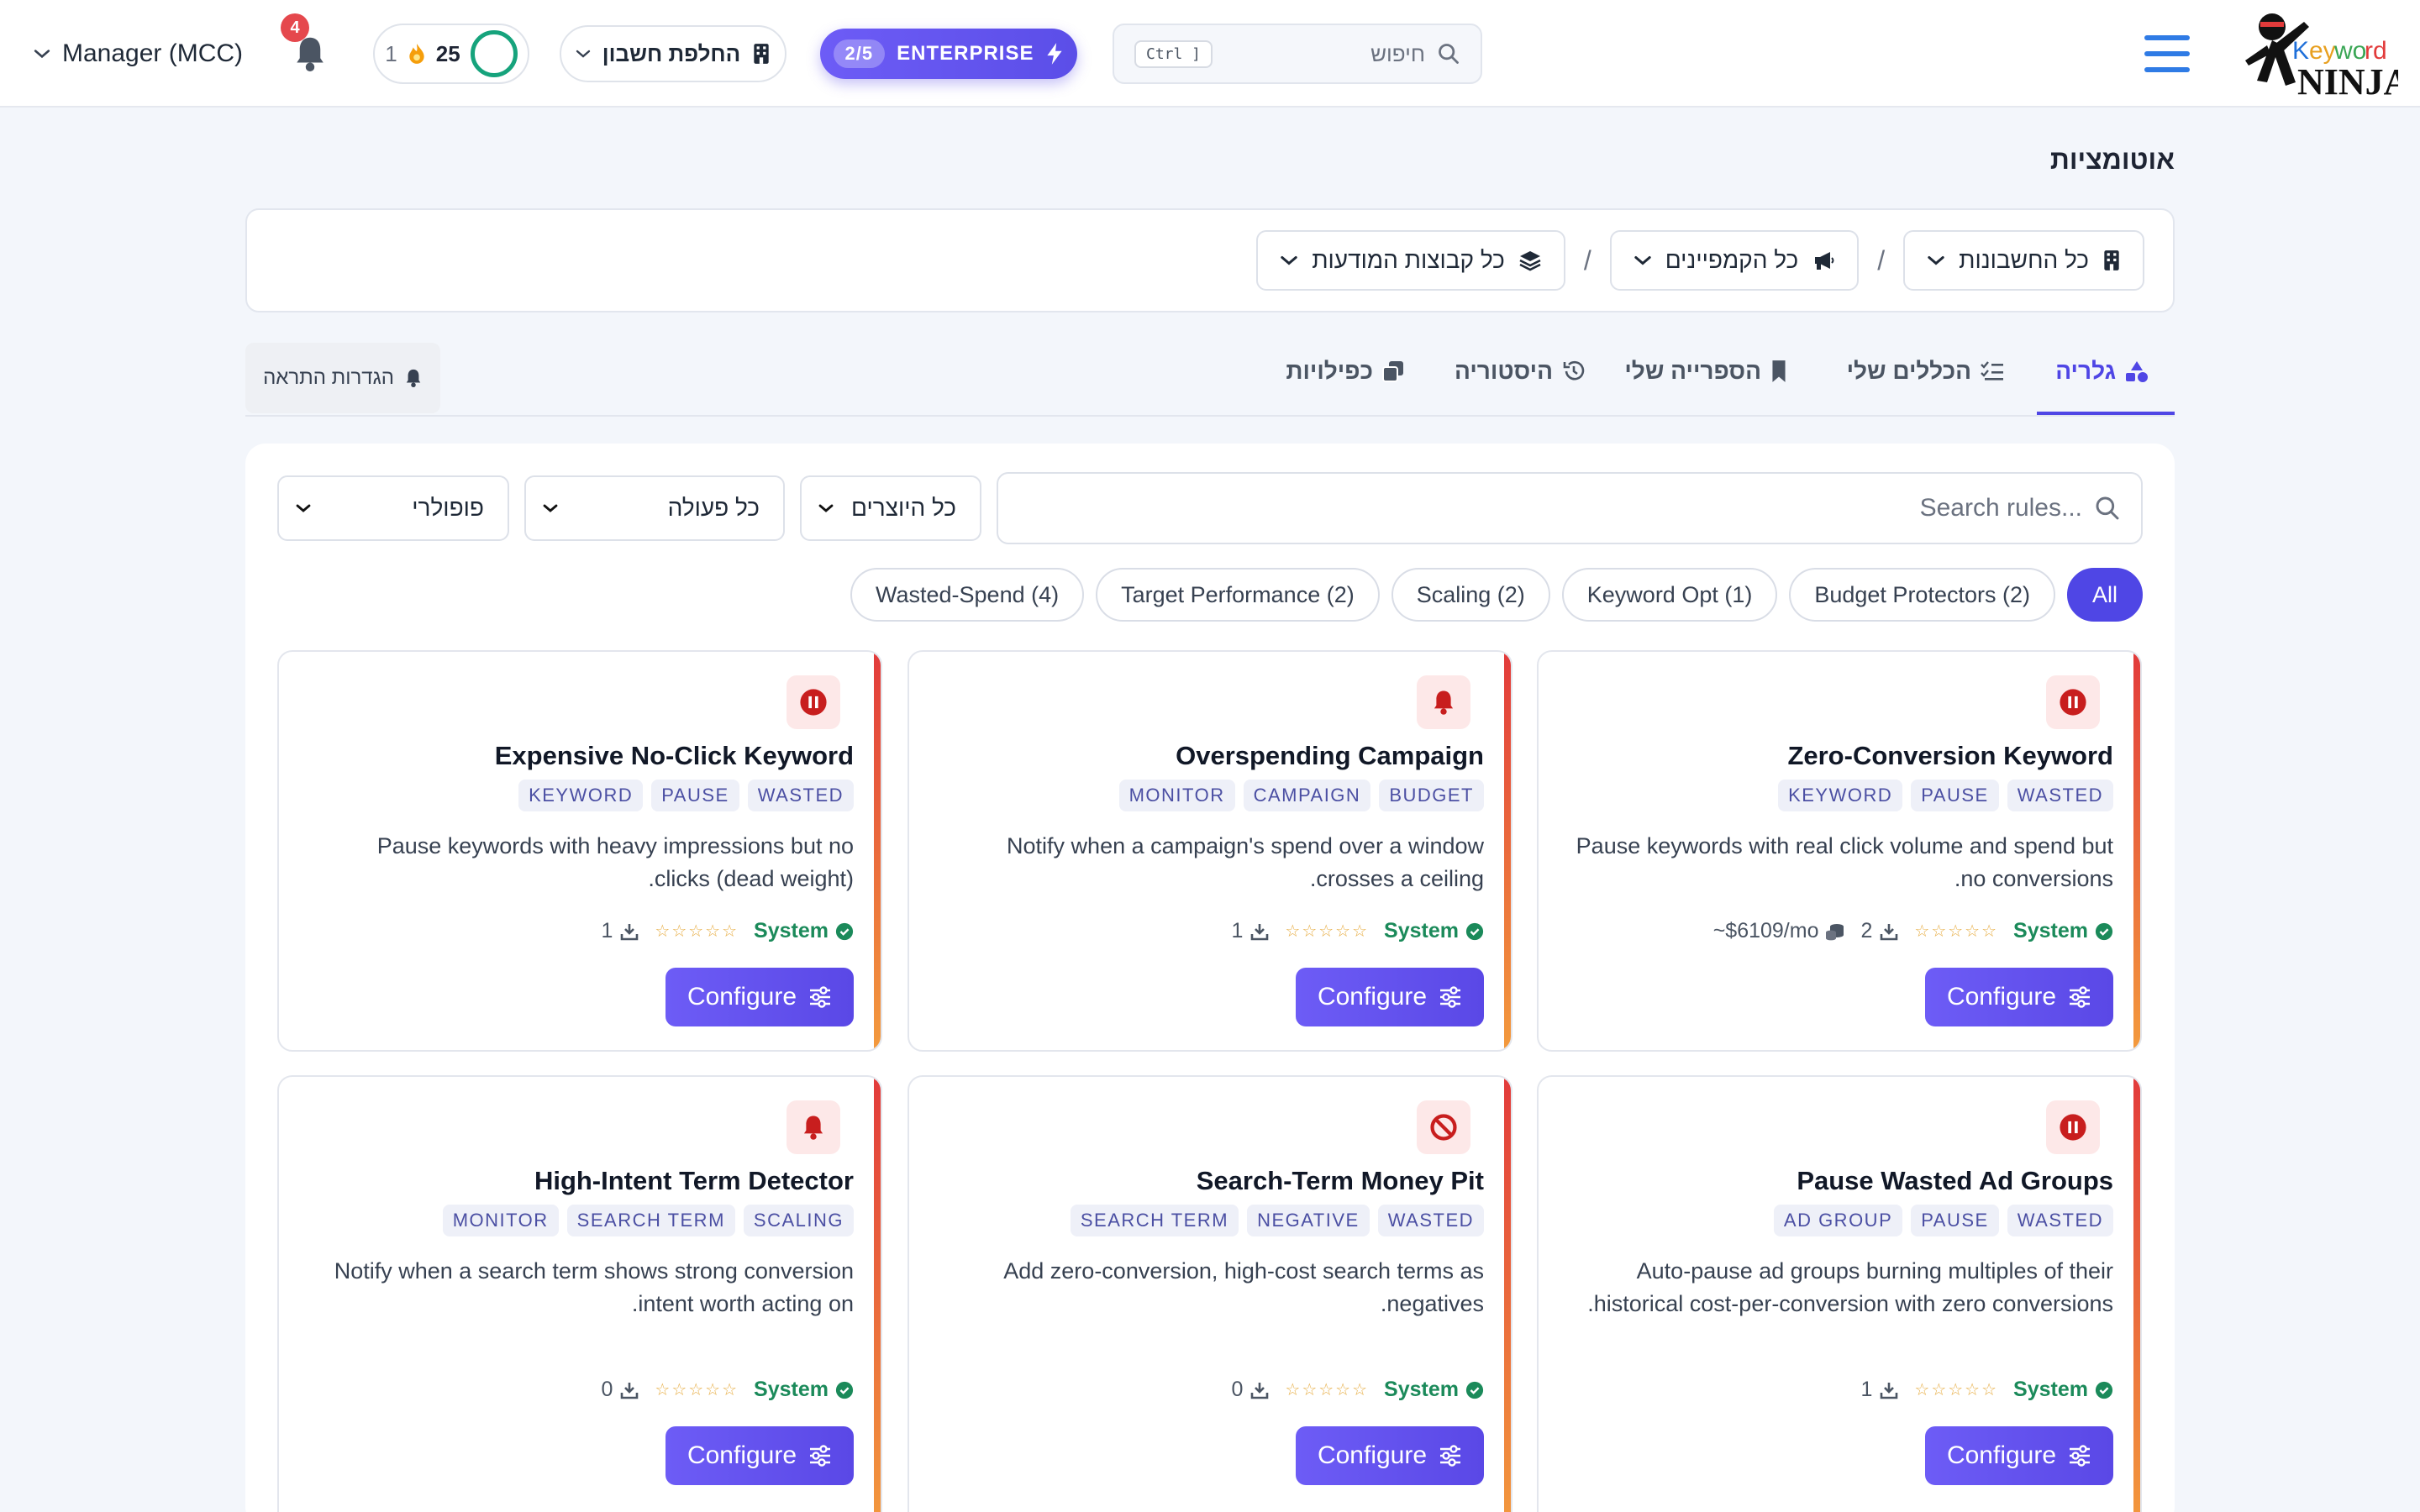 Image resolution: width=2420 pixels, height=1512 pixels. I want to click on tab-history: היסטוריה, so click(1520, 371).